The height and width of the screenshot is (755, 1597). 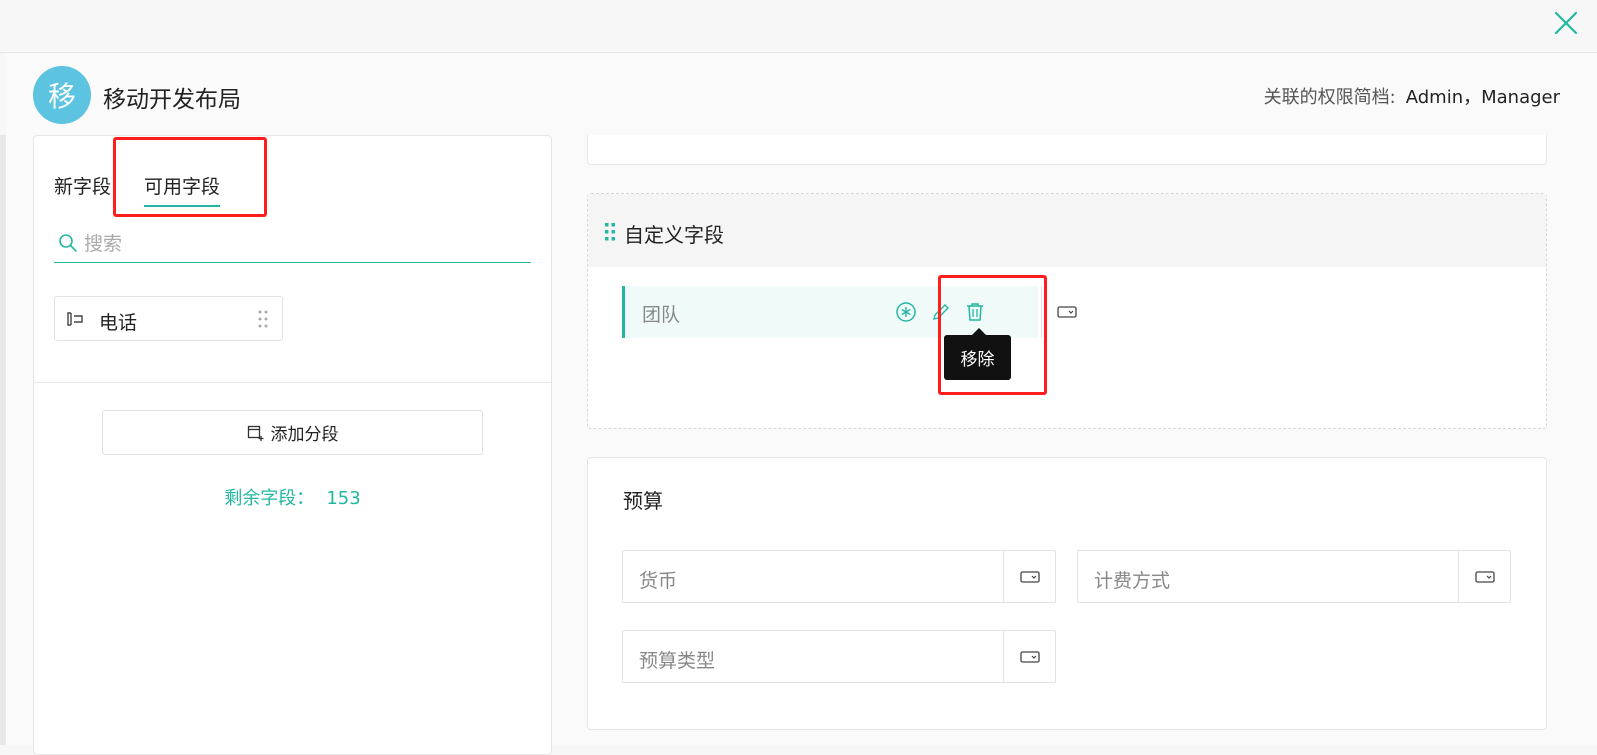 What do you see at coordinates (1329, 97) in the screenshot?
I see `profiles-label: 关联的权限简档:` at bounding box center [1329, 97].